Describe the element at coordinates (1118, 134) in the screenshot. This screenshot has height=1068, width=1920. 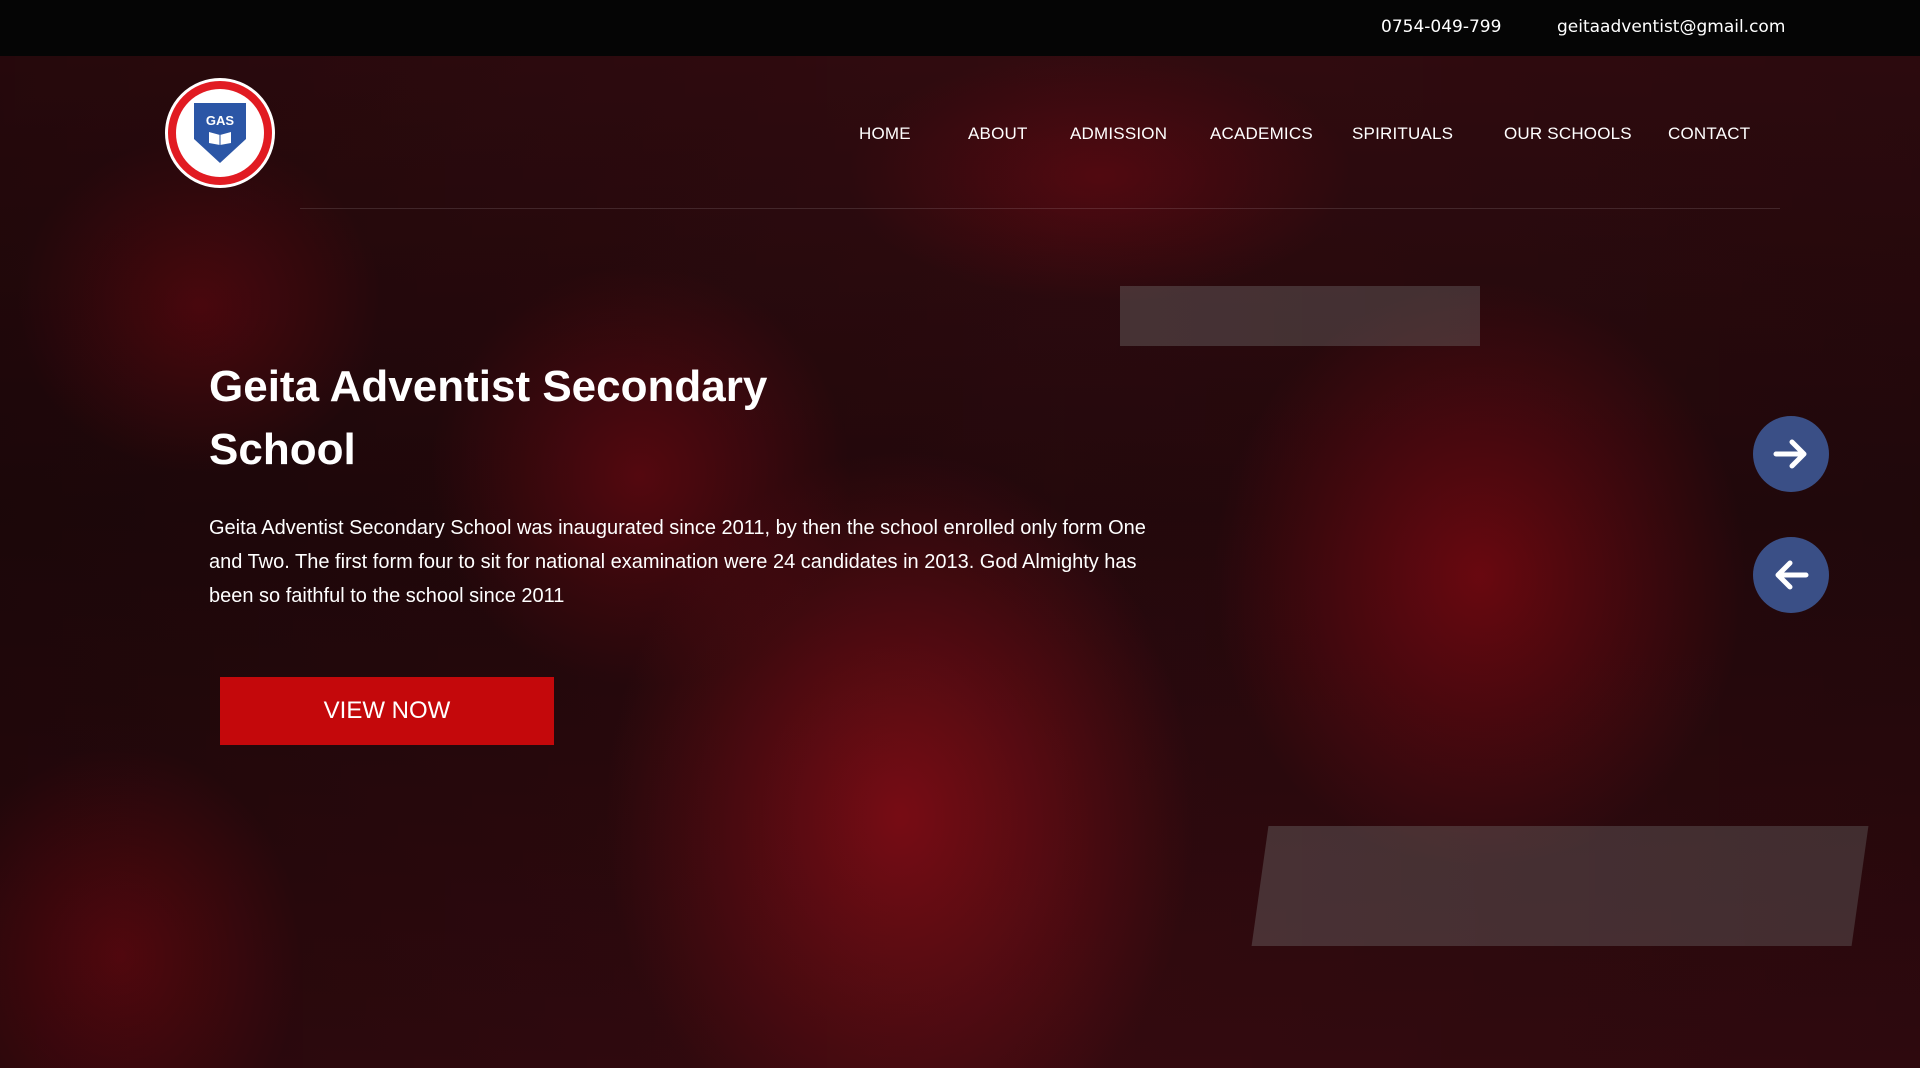
I see `nav-admission: ADMISSION` at that location.